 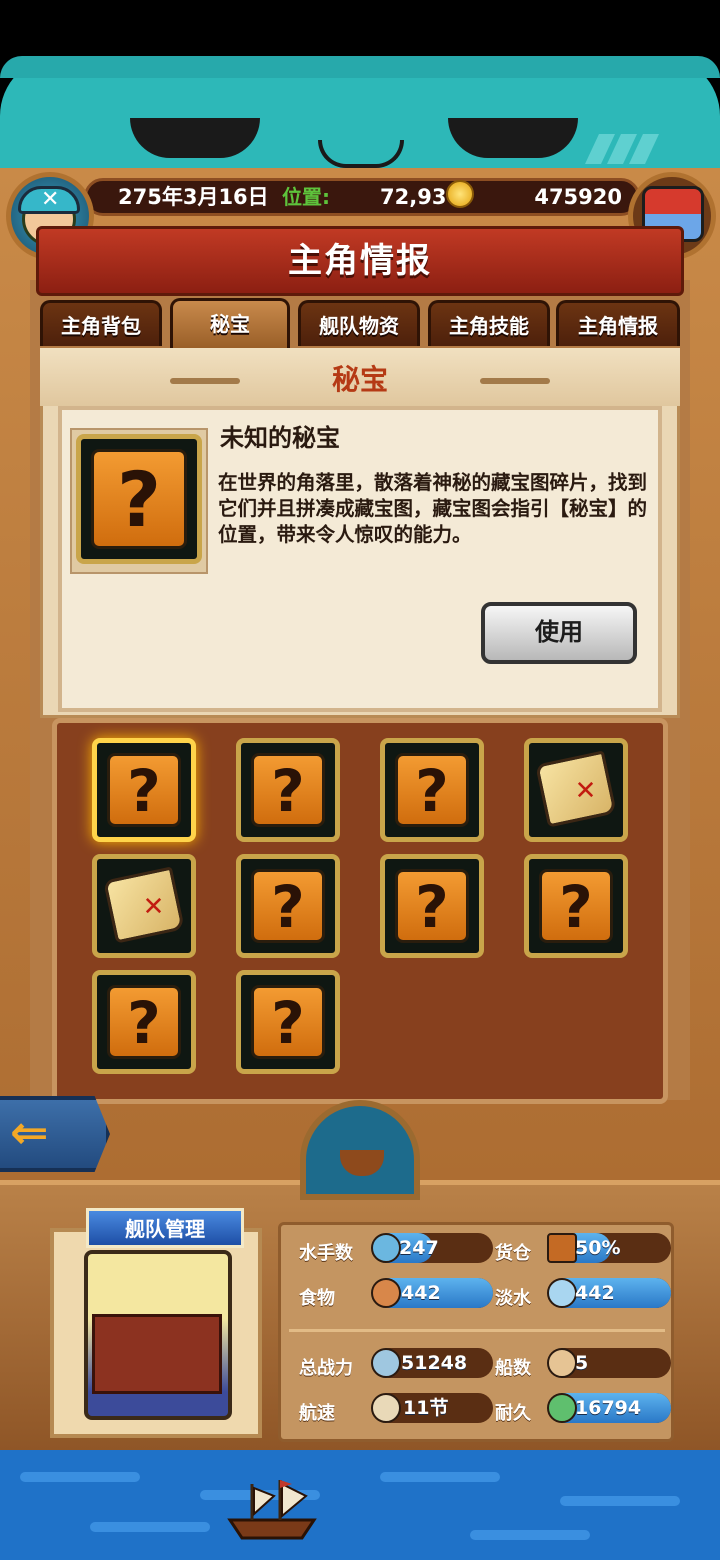 I want to click on gold-coin-icon, so click(x=460, y=194).